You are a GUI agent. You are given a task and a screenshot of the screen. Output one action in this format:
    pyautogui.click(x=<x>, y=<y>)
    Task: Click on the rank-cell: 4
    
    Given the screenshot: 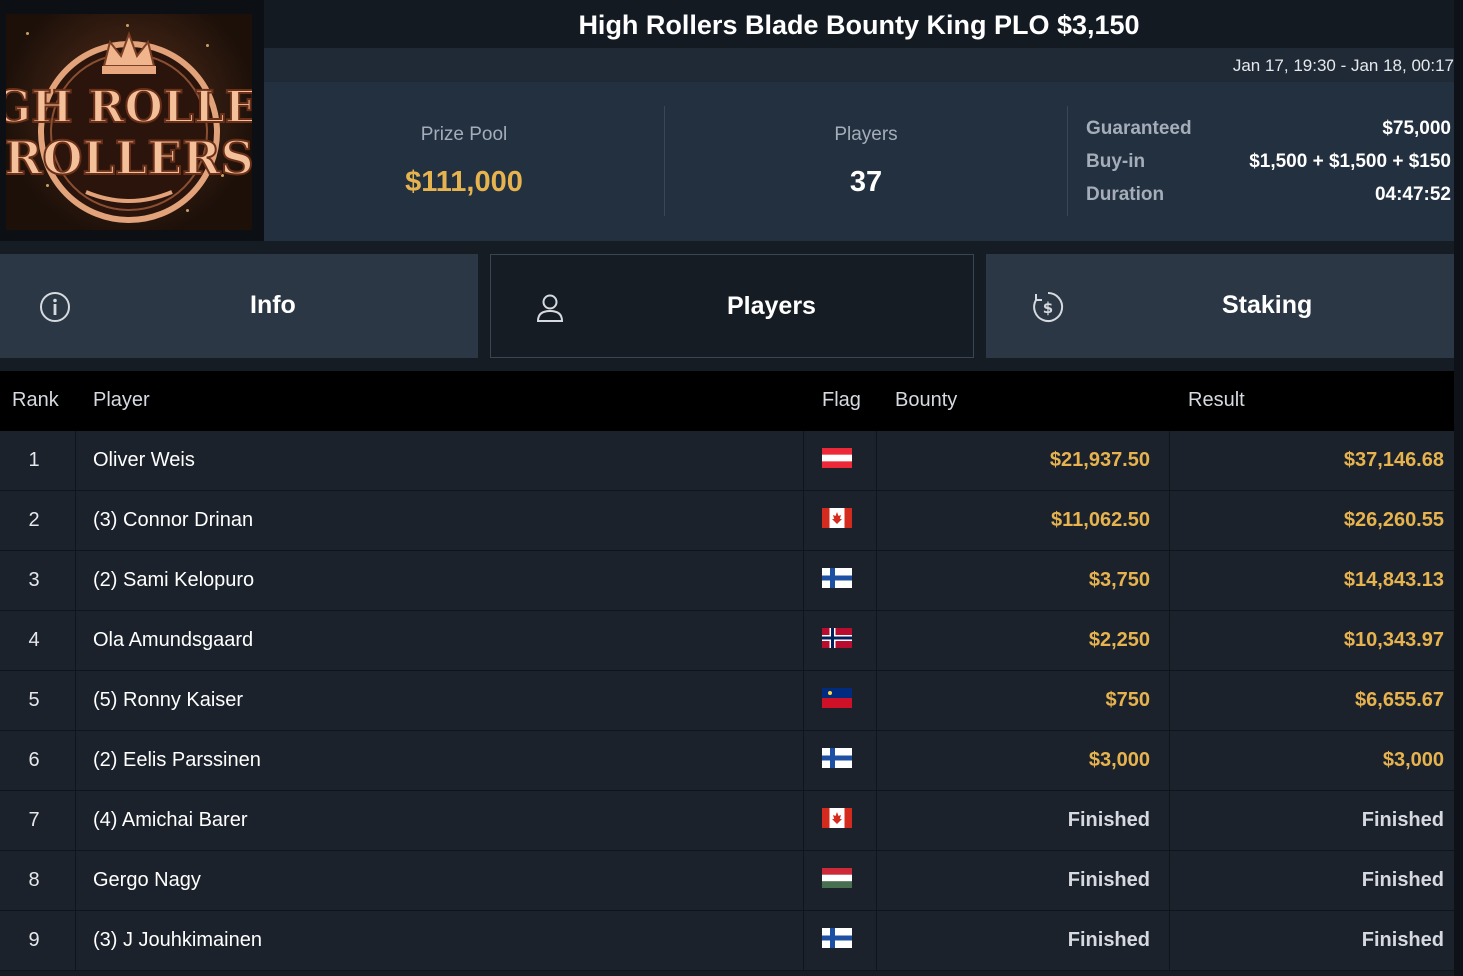 What is the action you would take?
    pyautogui.click(x=34, y=640)
    